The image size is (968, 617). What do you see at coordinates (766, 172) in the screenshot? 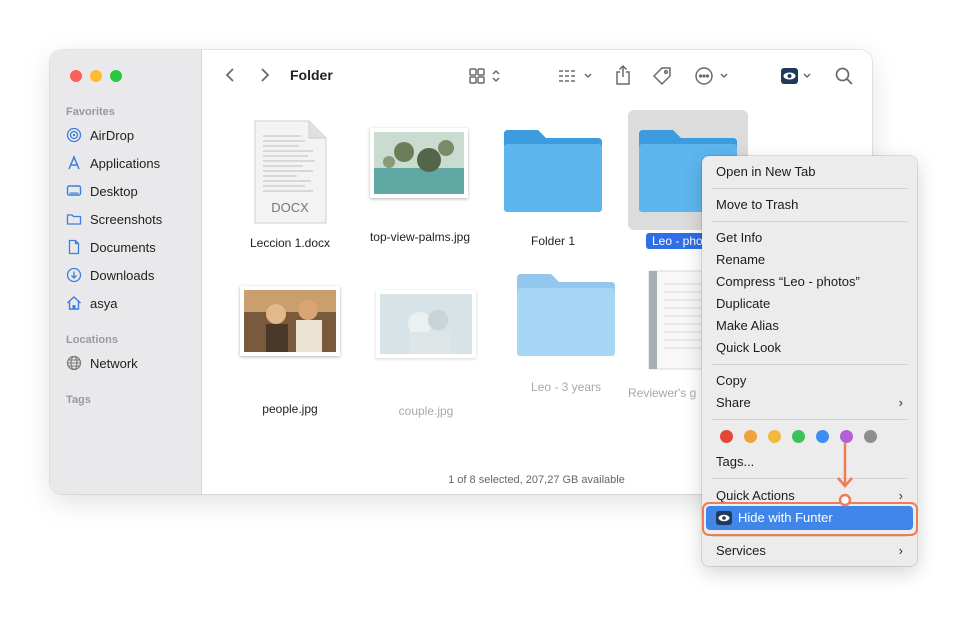
I see `menu-item-open-in-new-tab: Open in New Tab` at bounding box center [766, 172].